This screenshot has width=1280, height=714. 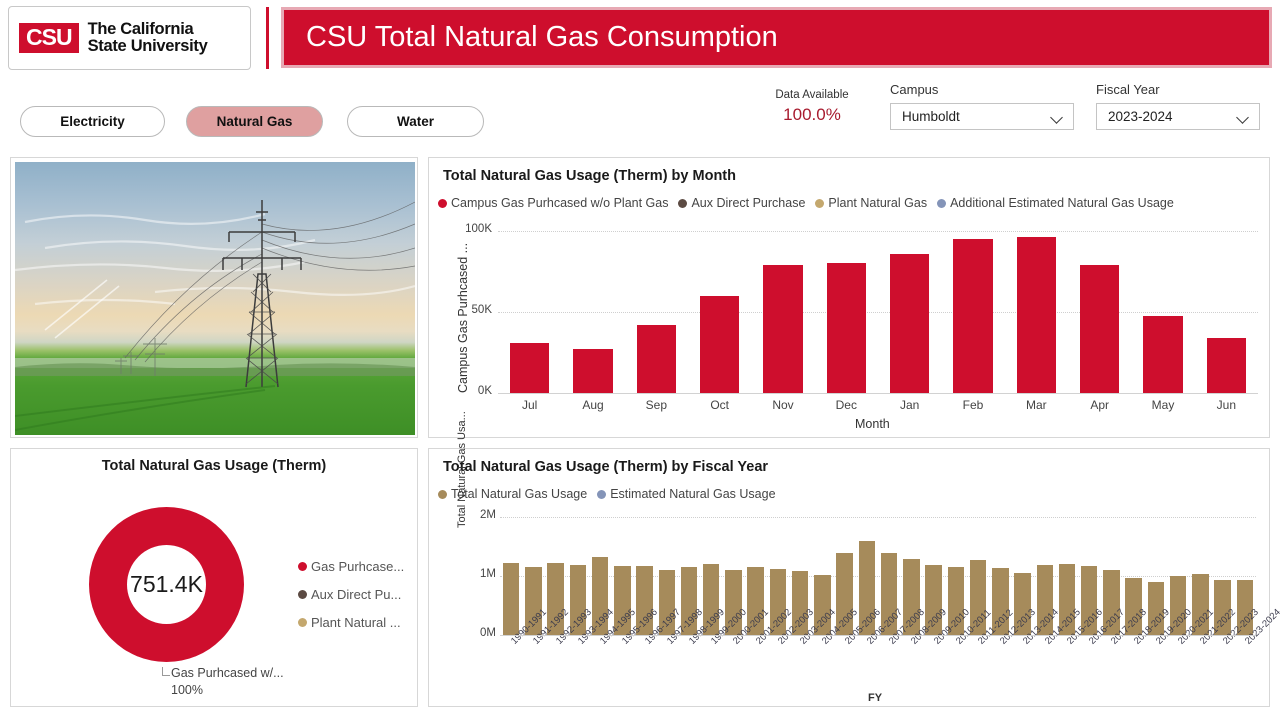 What do you see at coordinates (488, 574) in the screenshot?
I see `fy-y-tick: 1M` at bounding box center [488, 574].